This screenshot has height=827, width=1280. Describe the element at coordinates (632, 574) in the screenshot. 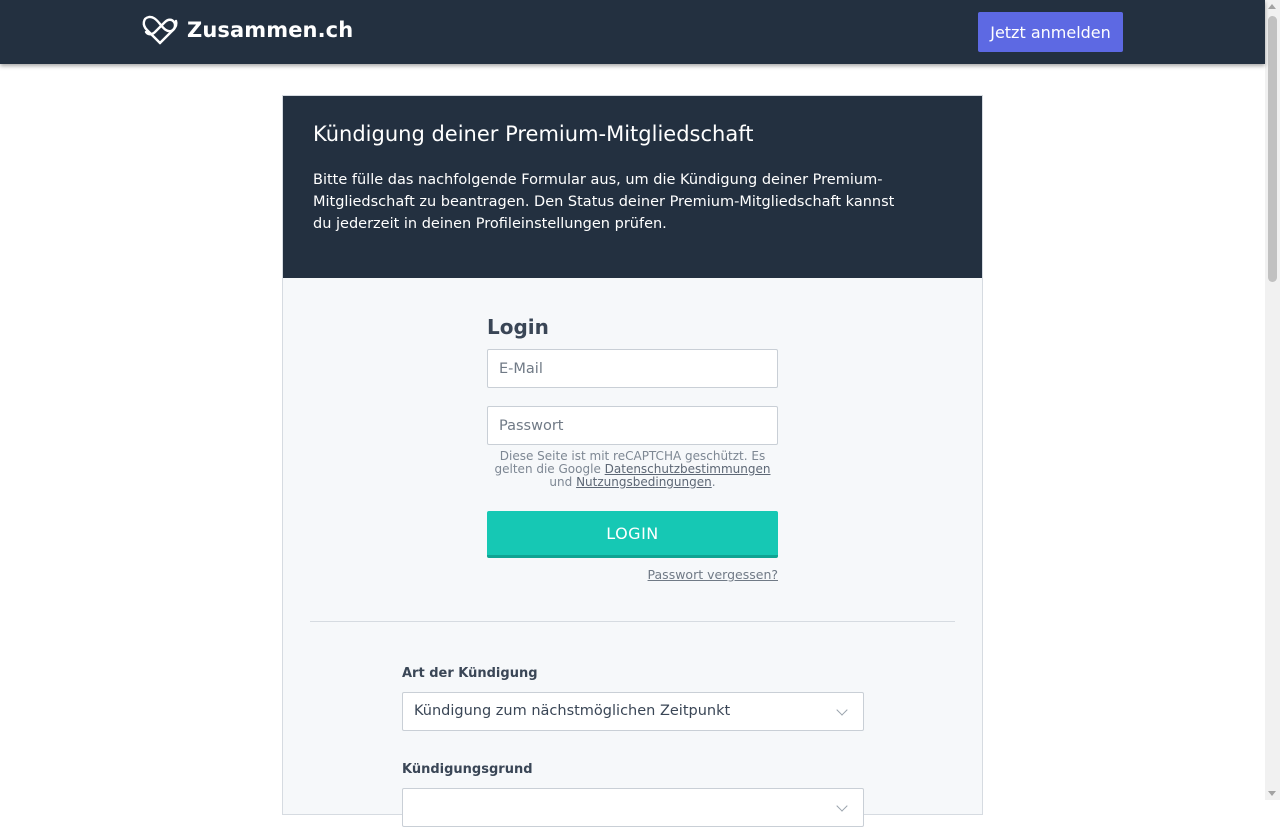

I see `forgot-password-link: Passwort vergessen?` at that location.